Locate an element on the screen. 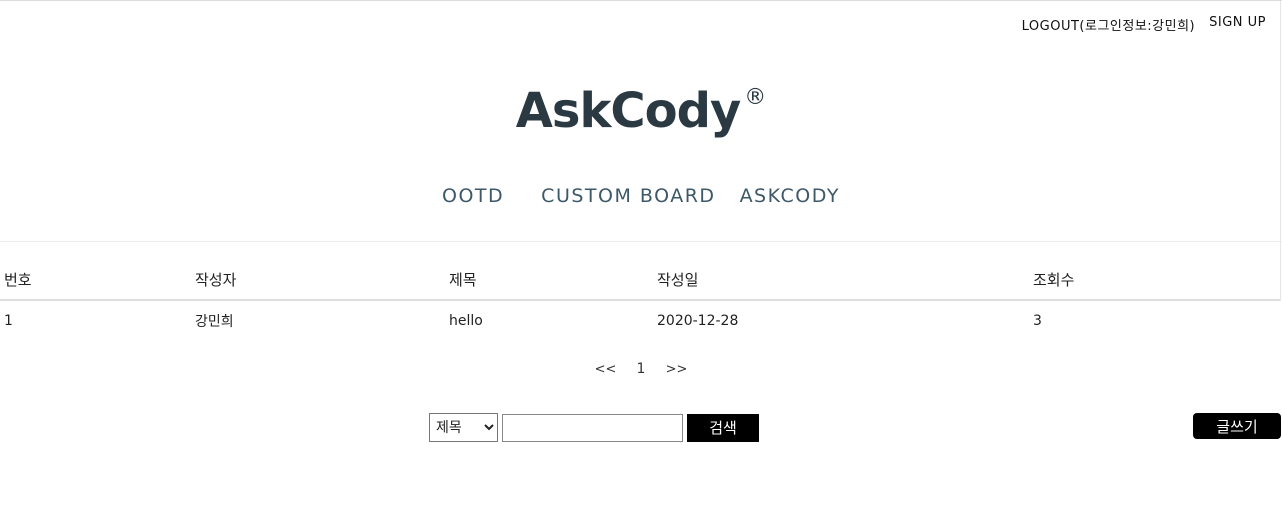 The height and width of the screenshot is (513, 1282). search-field-select: 제목 is located at coordinates (463, 427).